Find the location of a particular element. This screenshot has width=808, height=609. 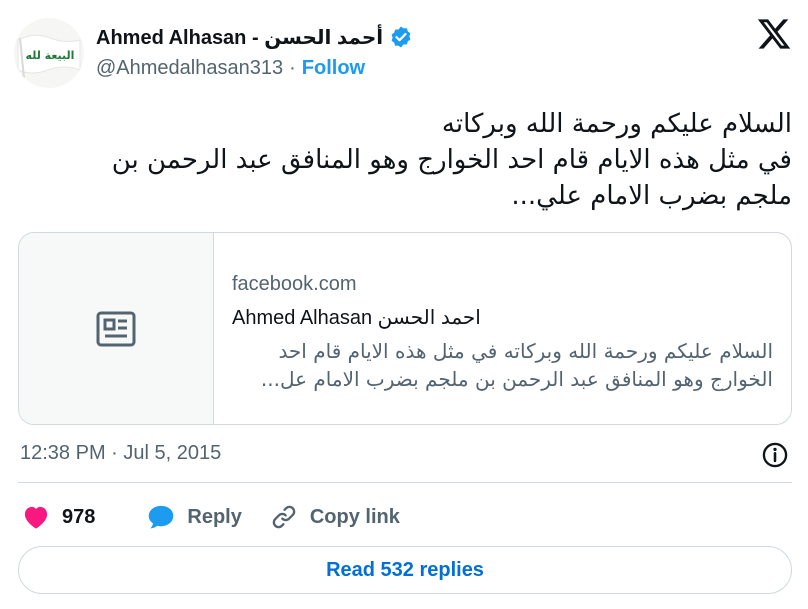

verified-badge-icon is located at coordinates (401, 37).